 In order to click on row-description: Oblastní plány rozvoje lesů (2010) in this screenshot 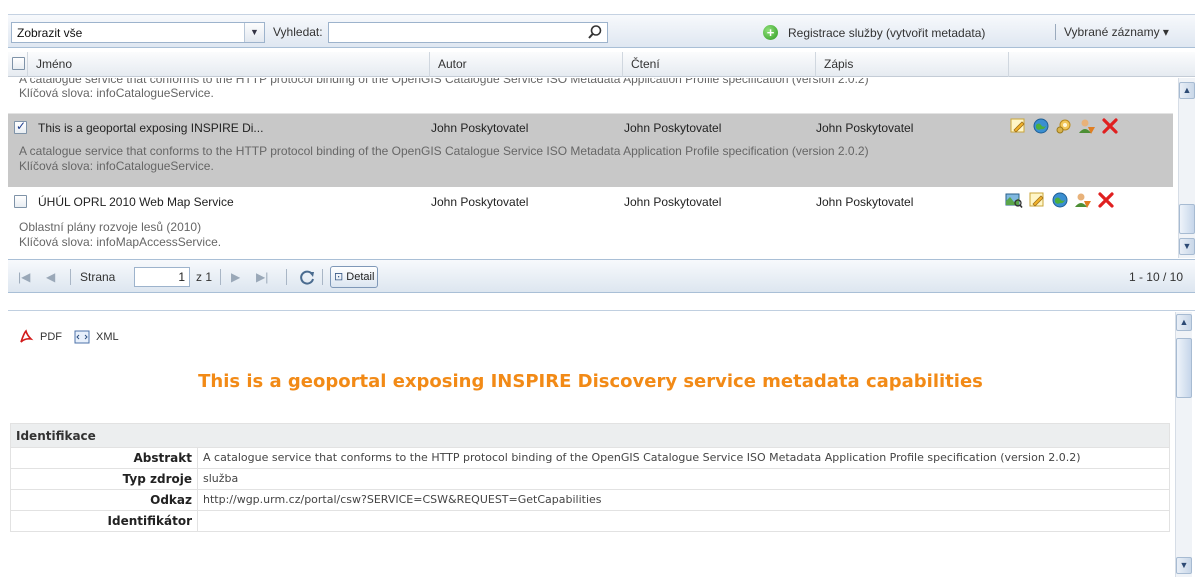, I will do `click(110, 227)`.